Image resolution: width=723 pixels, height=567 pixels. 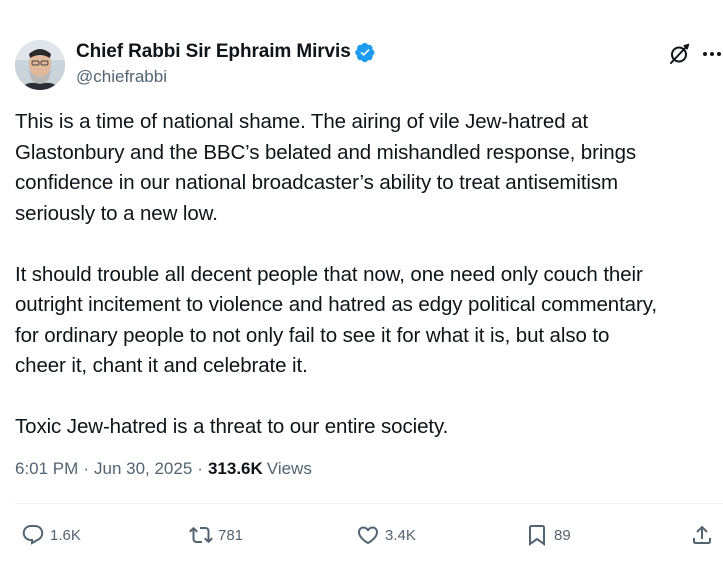 I want to click on share-button, so click(x=702, y=535).